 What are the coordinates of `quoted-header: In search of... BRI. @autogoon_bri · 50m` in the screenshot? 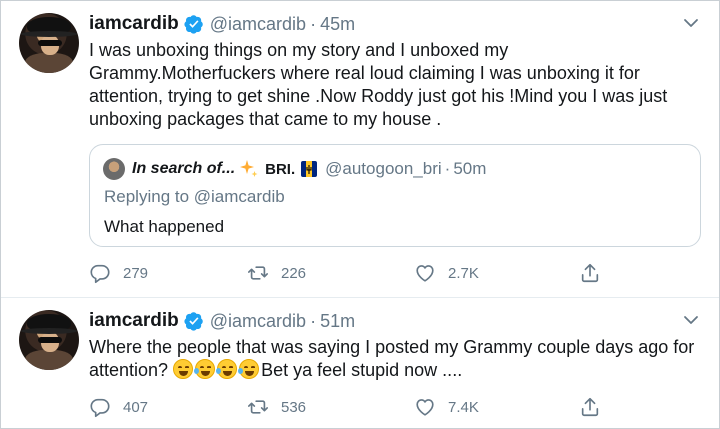 It's located at (309, 169).